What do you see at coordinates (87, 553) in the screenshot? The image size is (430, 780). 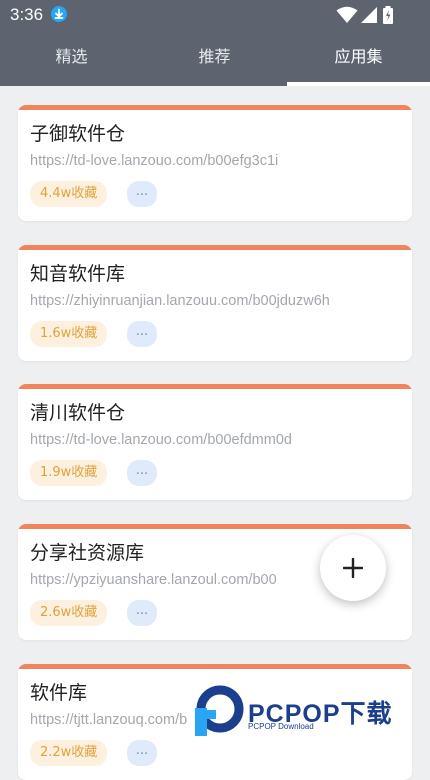 I see `card-title: 分享社资源库` at bounding box center [87, 553].